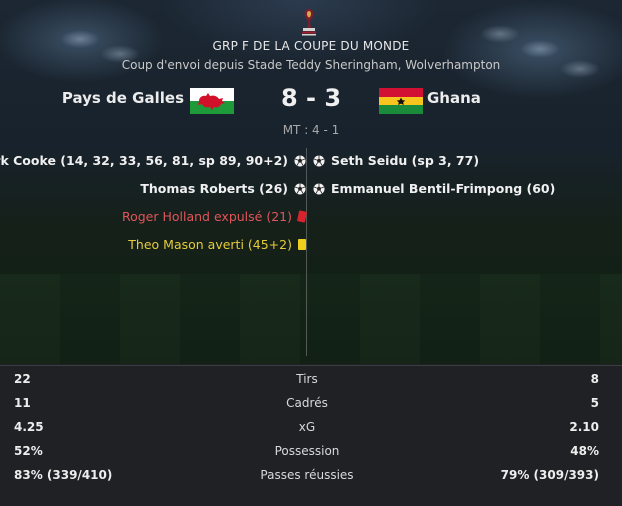 Image resolution: width=622 pixels, height=506 pixels. I want to click on stat-away-value: 8, so click(594, 379).